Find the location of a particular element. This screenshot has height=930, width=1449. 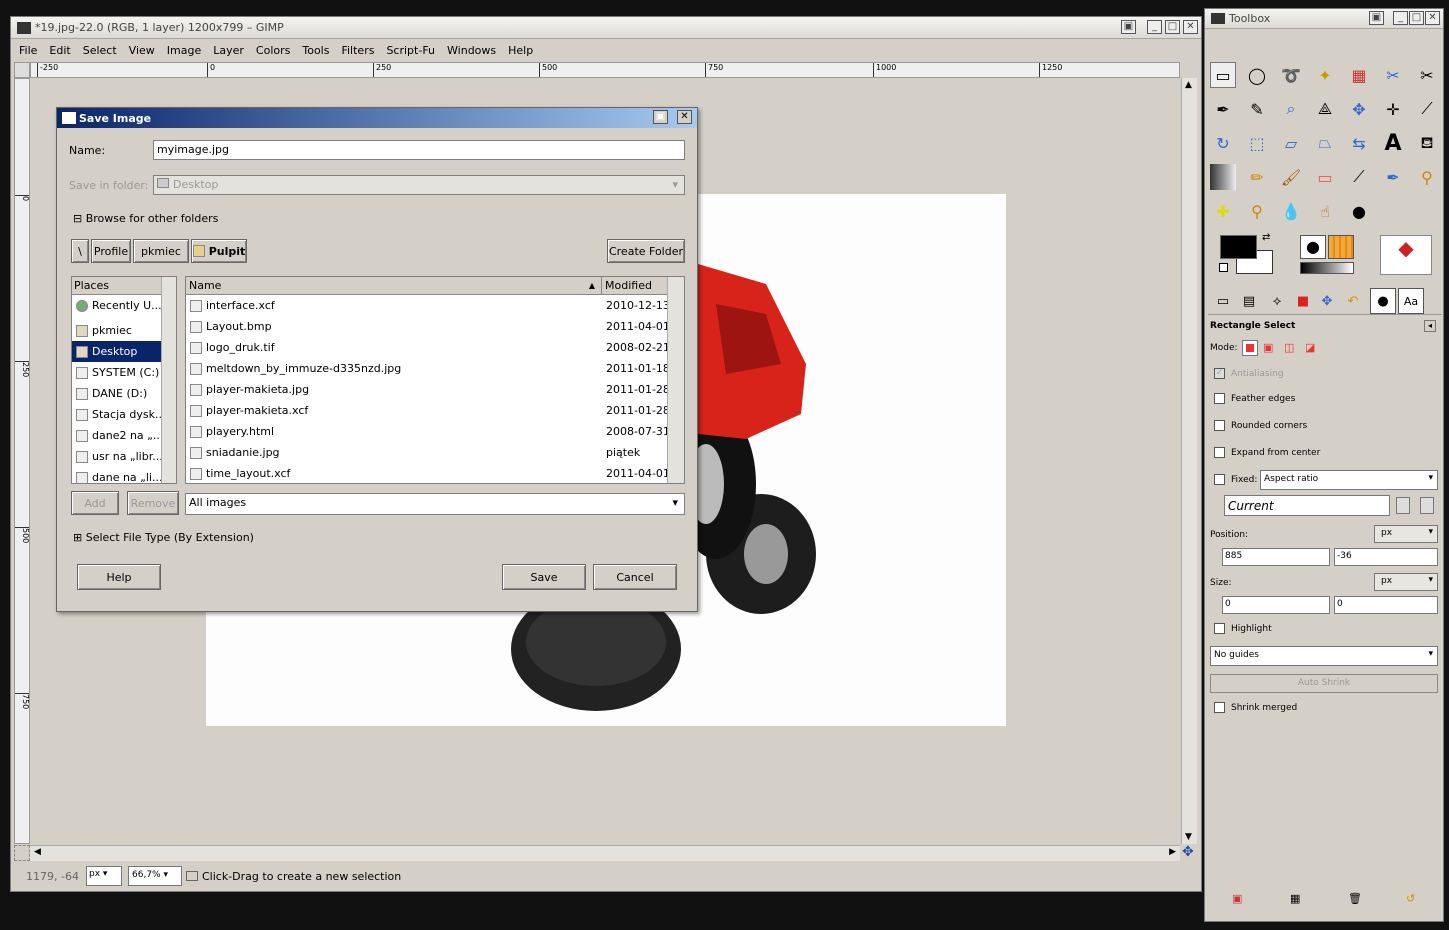

navigate-icon: ✥ is located at coordinates (1190, 853).